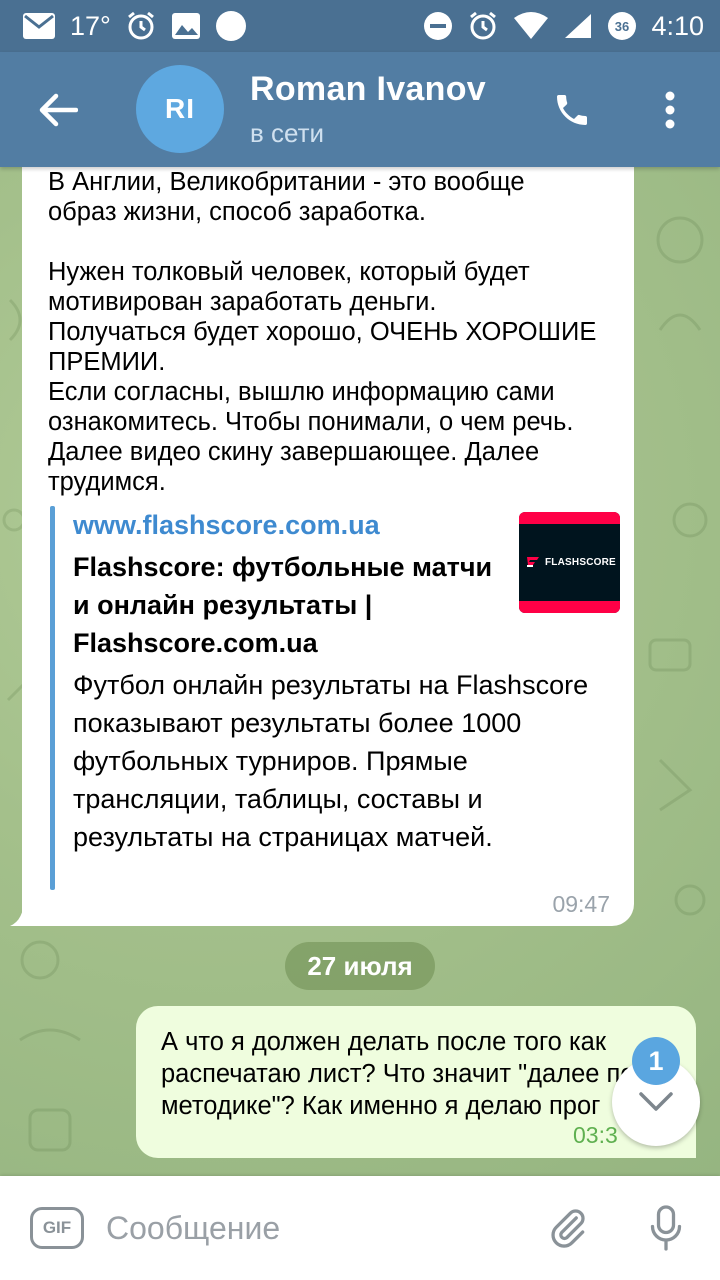 This screenshot has height=1280, width=720. I want to click on back-button, so click(58, 110).